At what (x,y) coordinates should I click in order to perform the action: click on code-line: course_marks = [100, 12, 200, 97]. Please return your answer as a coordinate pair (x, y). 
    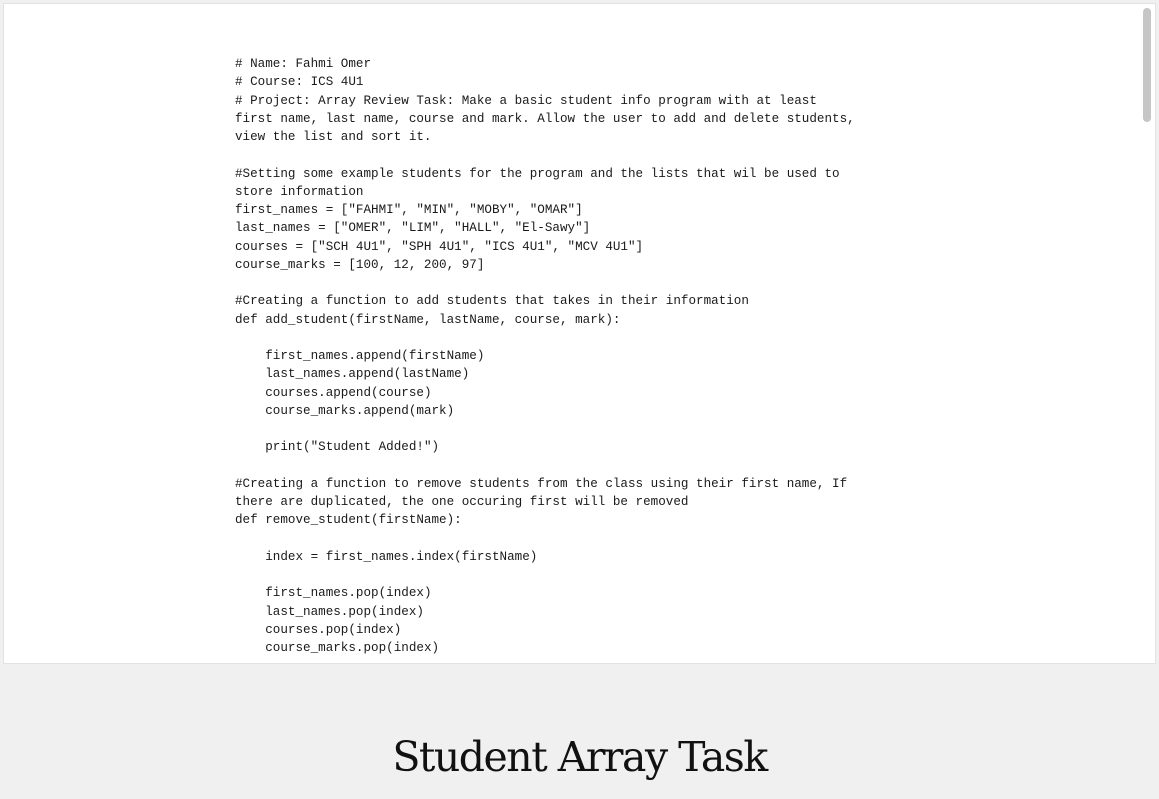
    Looking at the image, I should click on (360, 264).